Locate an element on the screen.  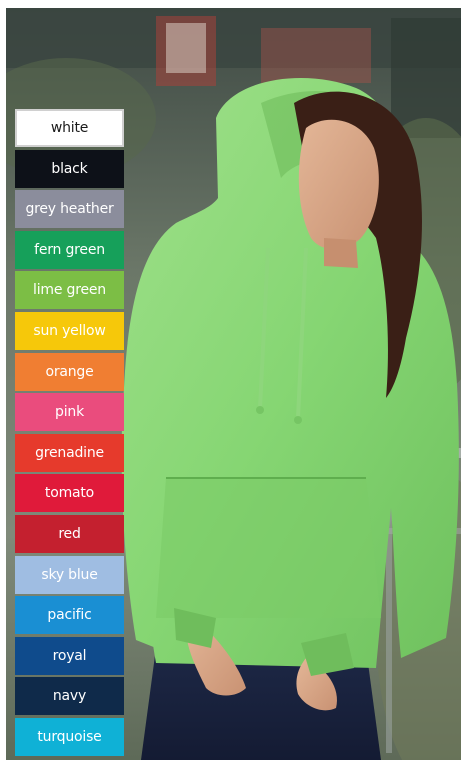
swatch-label: pacific is located at coordinates (69, 615).